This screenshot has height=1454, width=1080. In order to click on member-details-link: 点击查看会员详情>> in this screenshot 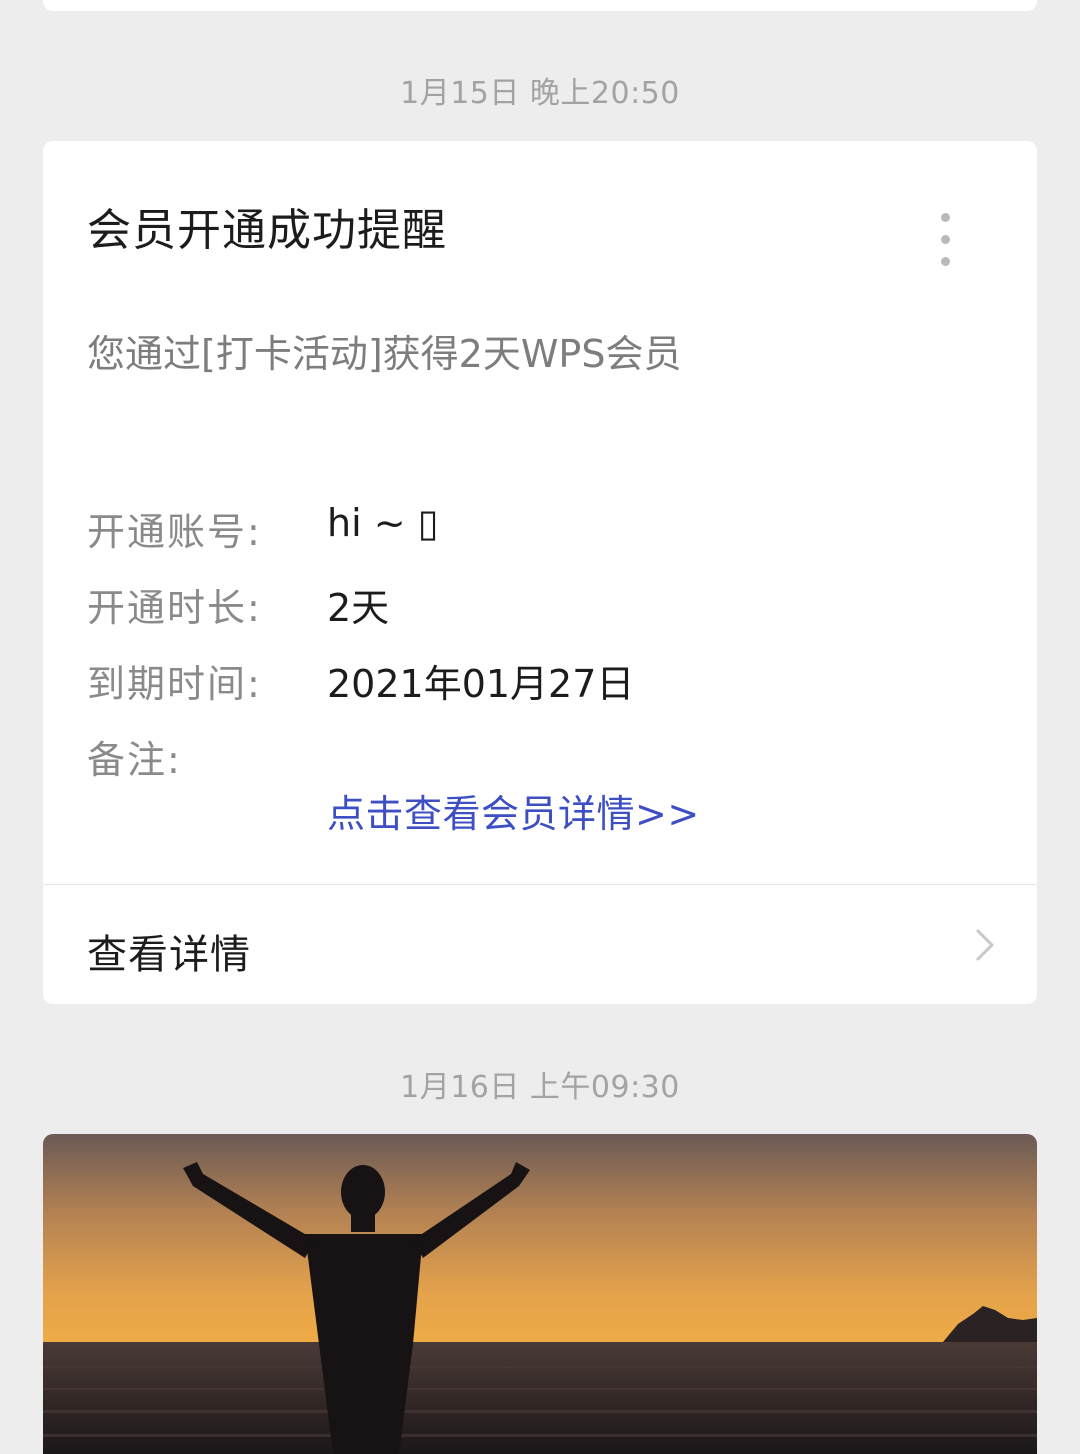, I will do `click(513, 810)`.